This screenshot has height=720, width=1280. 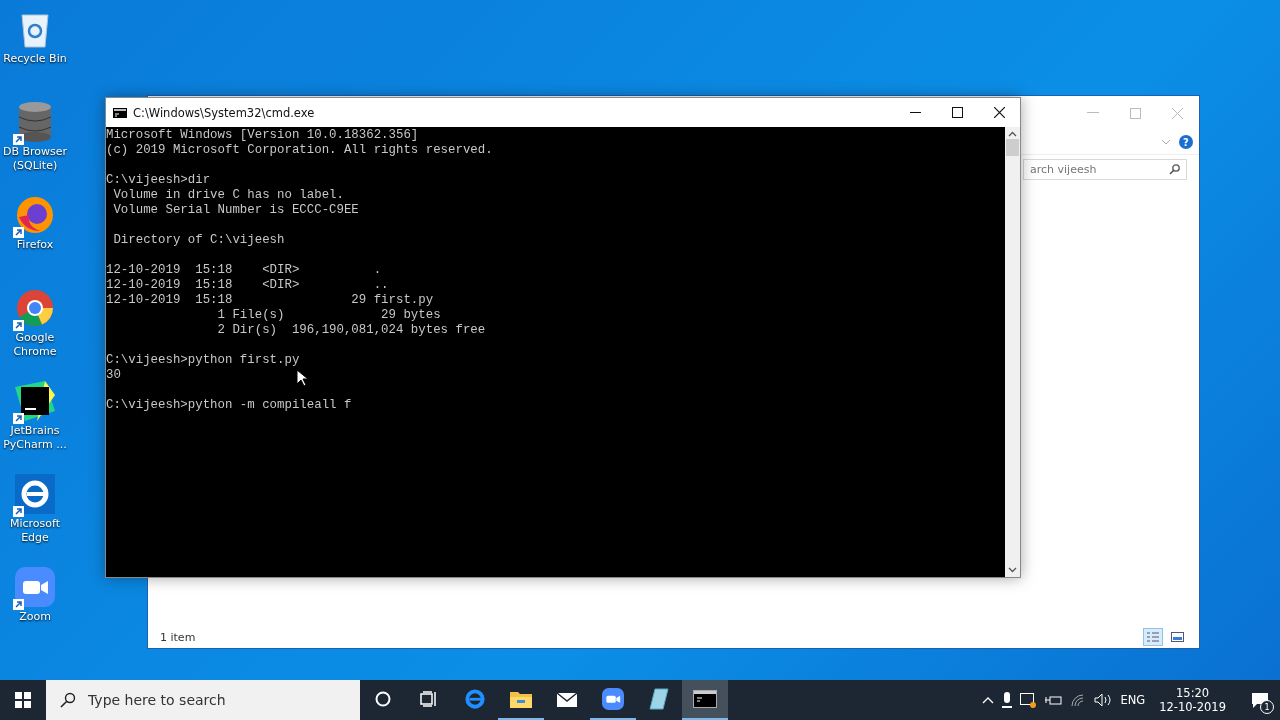 What do you see at coordinates (203, 360) in the screenshot?
I see `console-line: C:\vijeesh>python first.py` at bounding box center [203, 360].